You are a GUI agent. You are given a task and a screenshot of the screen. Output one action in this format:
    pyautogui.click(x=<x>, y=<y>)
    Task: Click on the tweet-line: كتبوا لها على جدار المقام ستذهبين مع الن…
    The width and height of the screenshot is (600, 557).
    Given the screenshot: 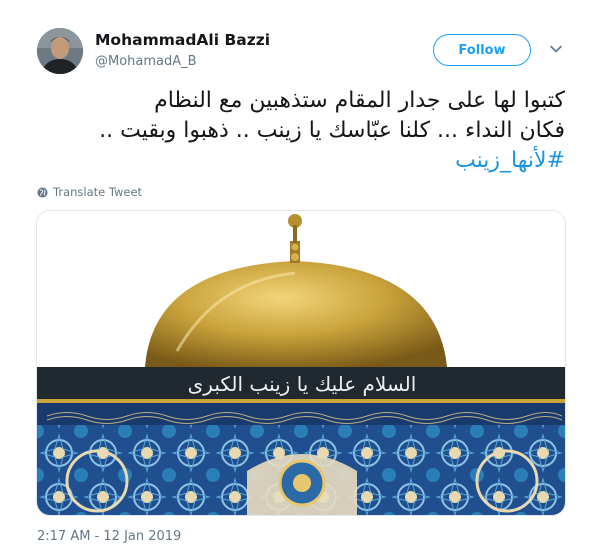 What is the action you would take?
    pyautogui.click(x=359, y=100)
    